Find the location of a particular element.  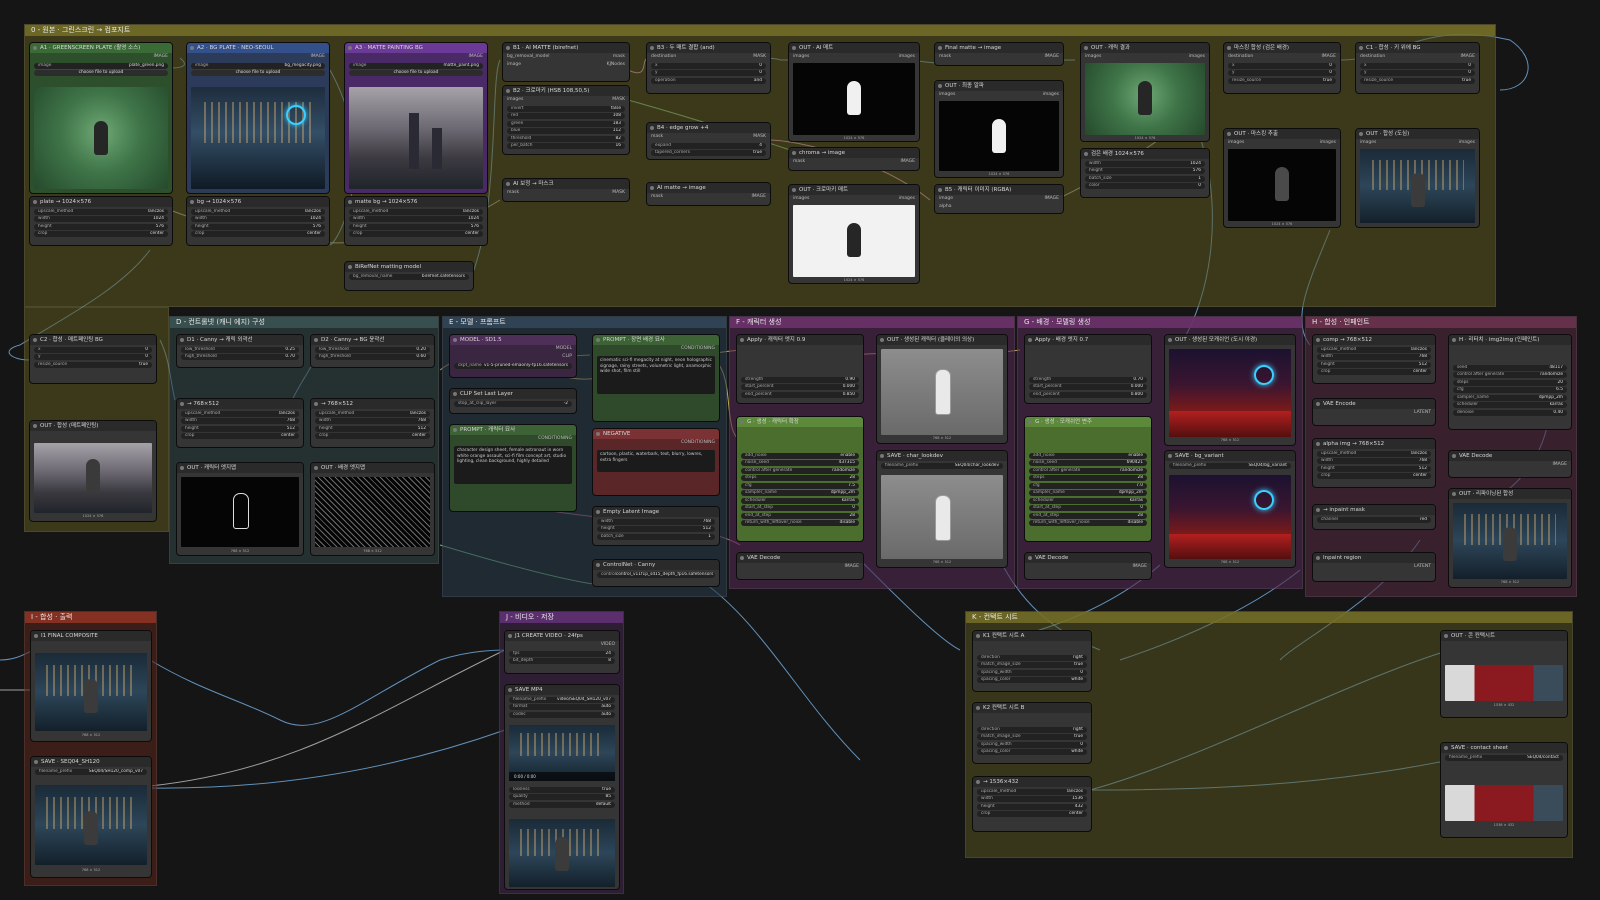

video-player: 0:00 / 0:00 is located at coordinates (562, 753).